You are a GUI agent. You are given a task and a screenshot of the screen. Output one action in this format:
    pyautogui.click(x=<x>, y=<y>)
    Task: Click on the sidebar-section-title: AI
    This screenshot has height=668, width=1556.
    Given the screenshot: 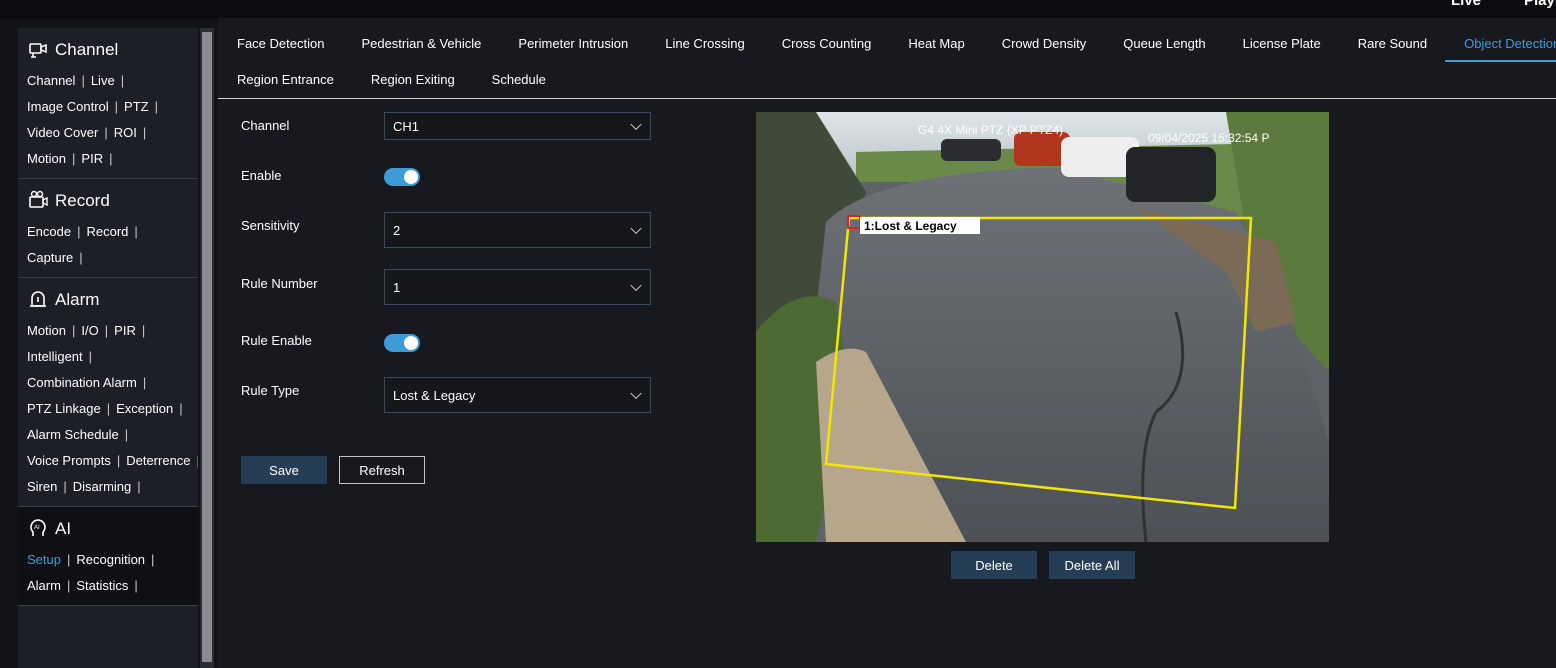 What is the action you would take?
    pyautogui.click(x=63, y=528)
    